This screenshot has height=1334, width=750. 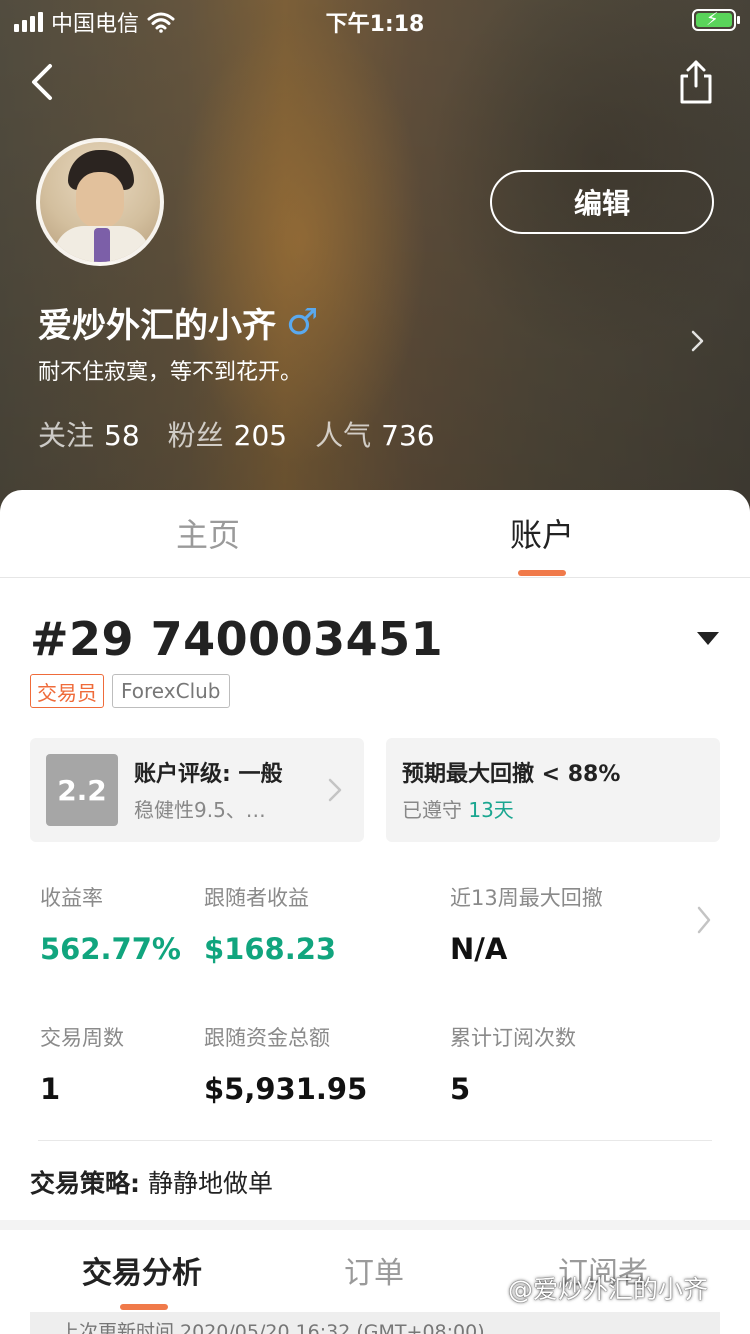 I want to click on metric-label-return-rate: 收益率, so click(x=71, y=898).